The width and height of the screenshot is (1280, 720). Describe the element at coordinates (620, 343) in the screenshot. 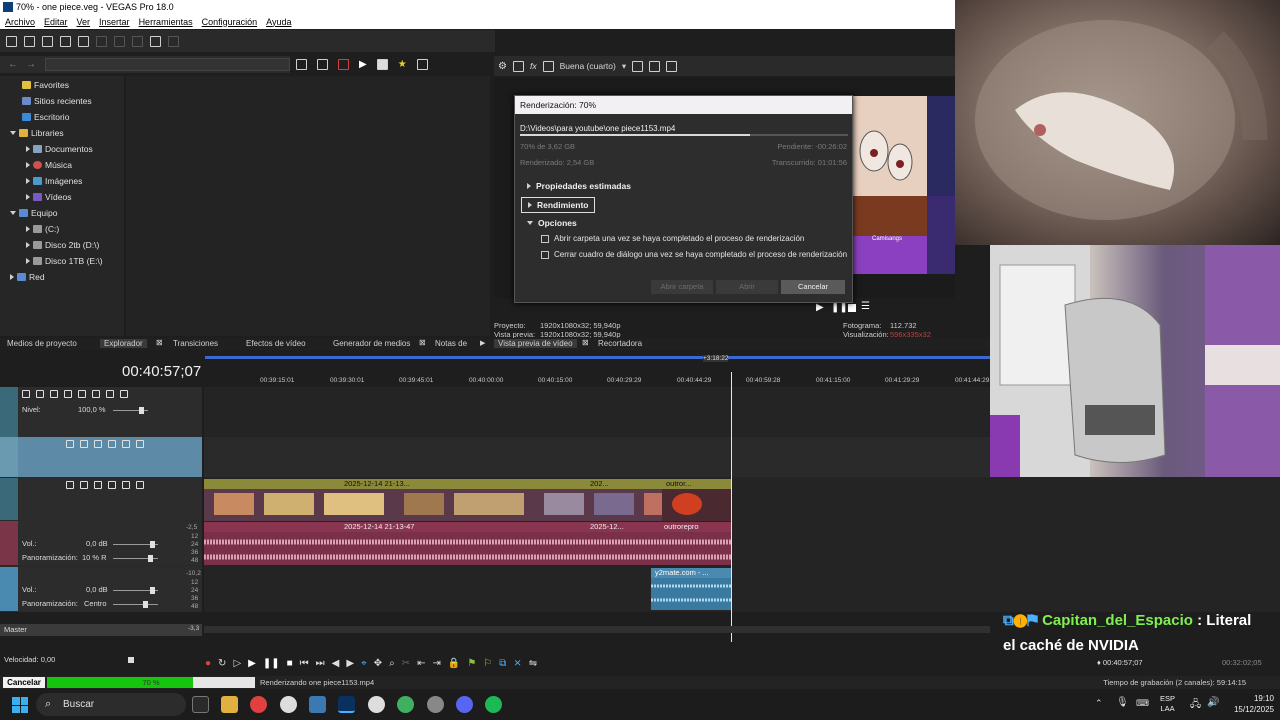

I see `tab-recortadora: Recortadora` at that location.